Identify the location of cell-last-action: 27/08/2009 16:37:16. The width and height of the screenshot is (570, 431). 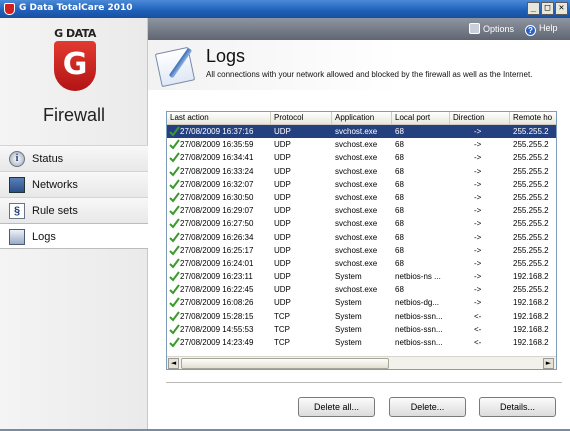
(217, 131).